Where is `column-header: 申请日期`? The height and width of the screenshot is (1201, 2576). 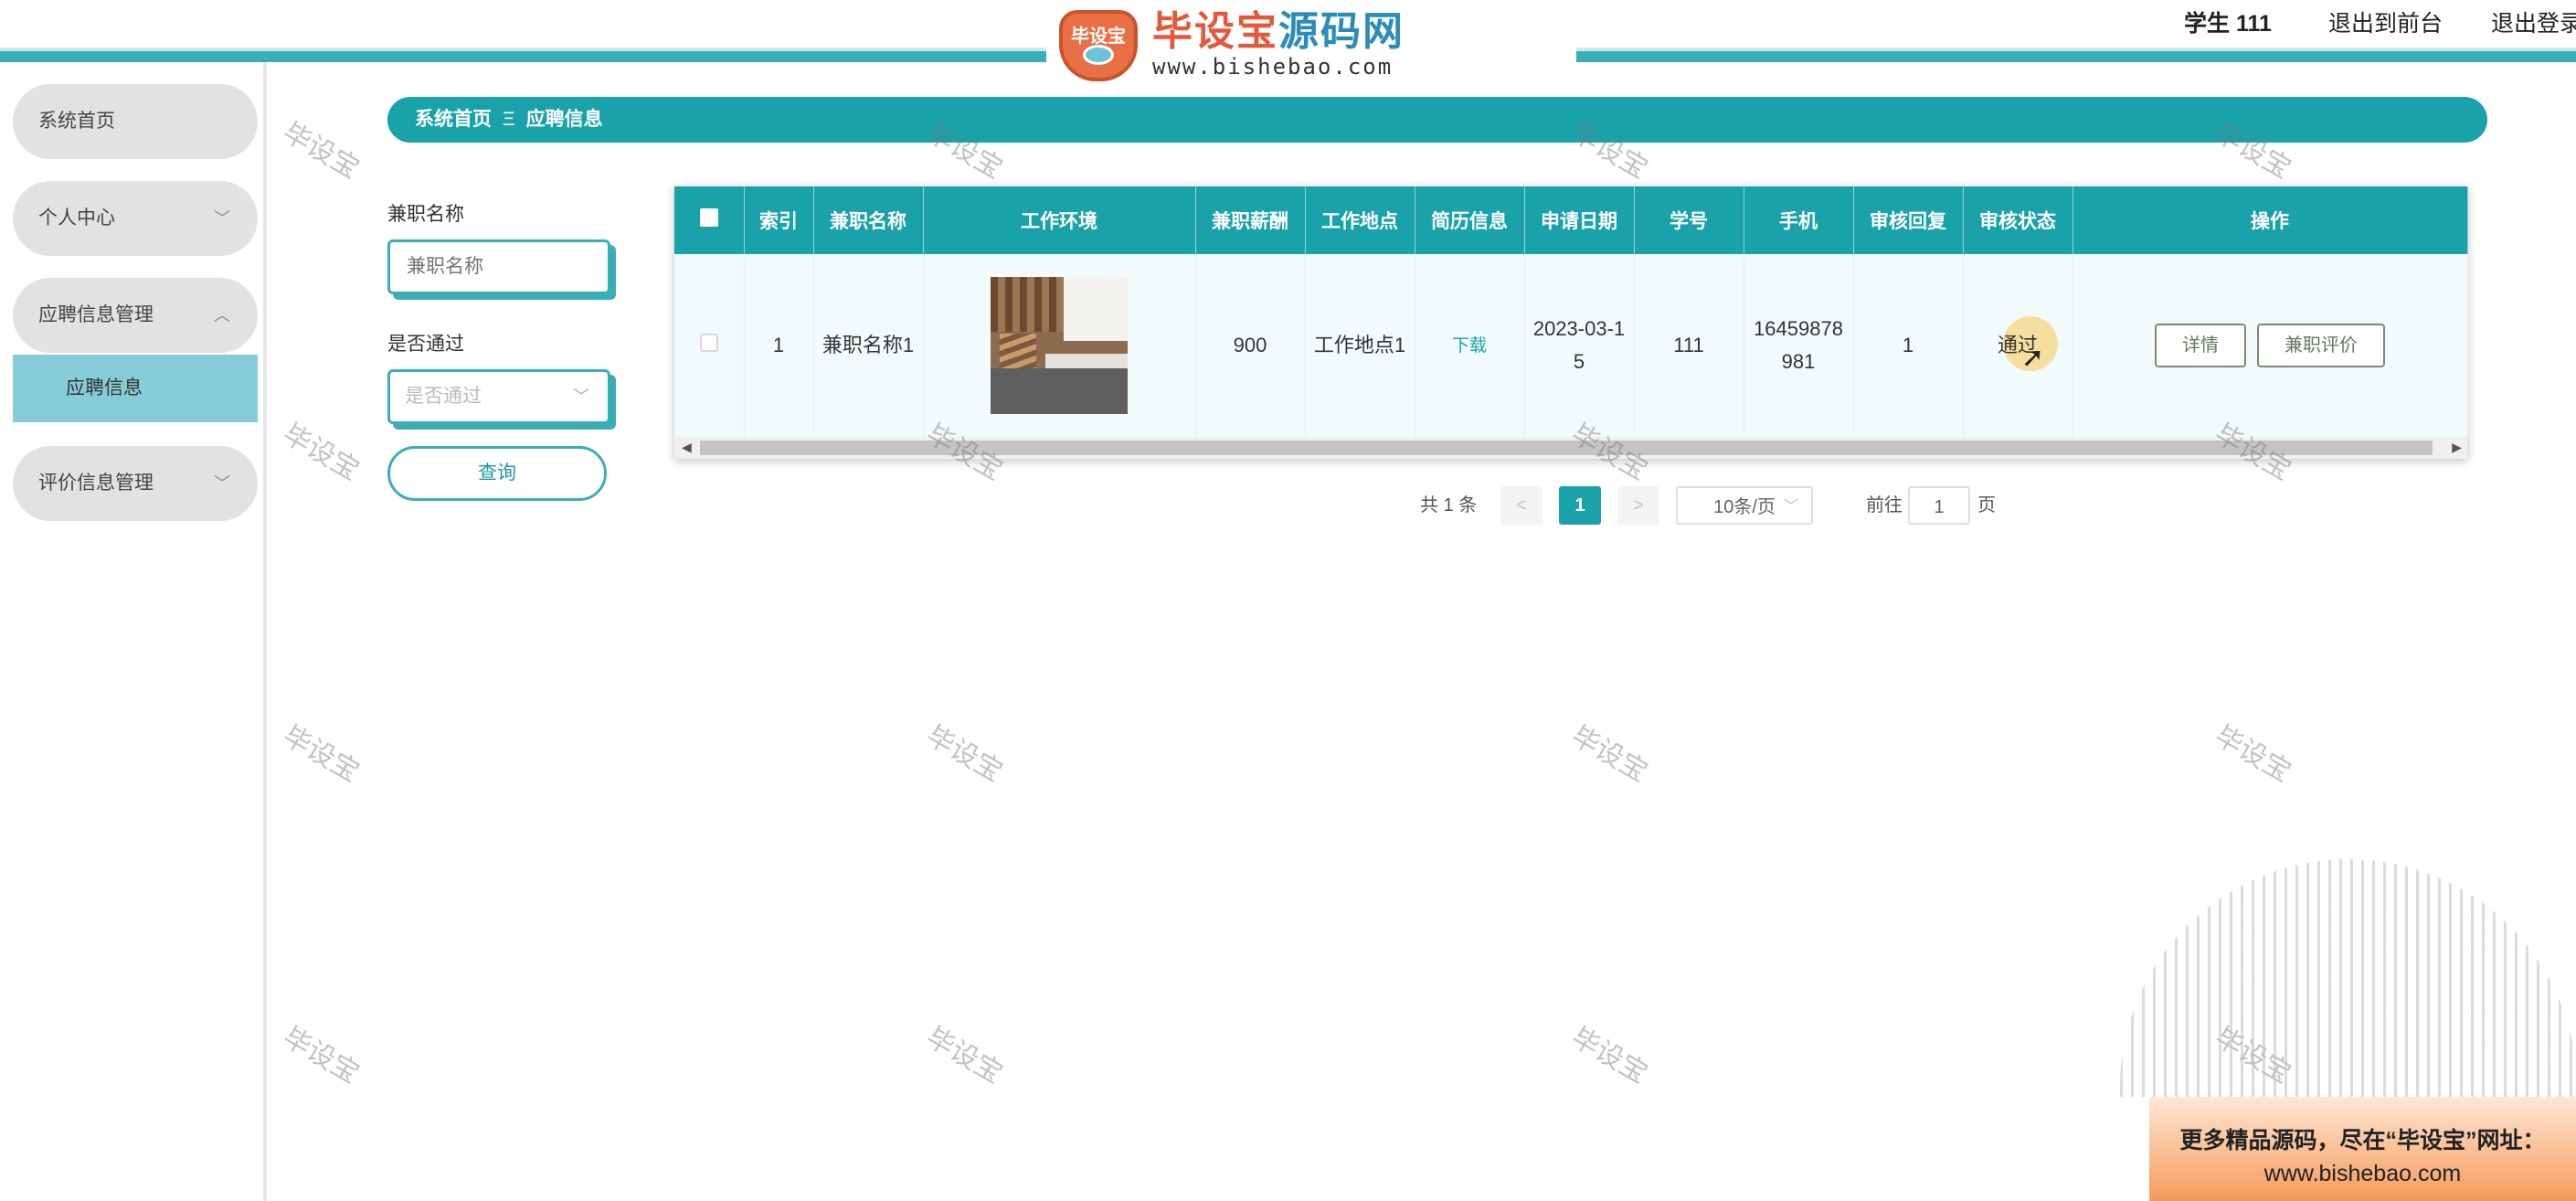 column-header: 申请日期 is located at coordinates (1579, 220).